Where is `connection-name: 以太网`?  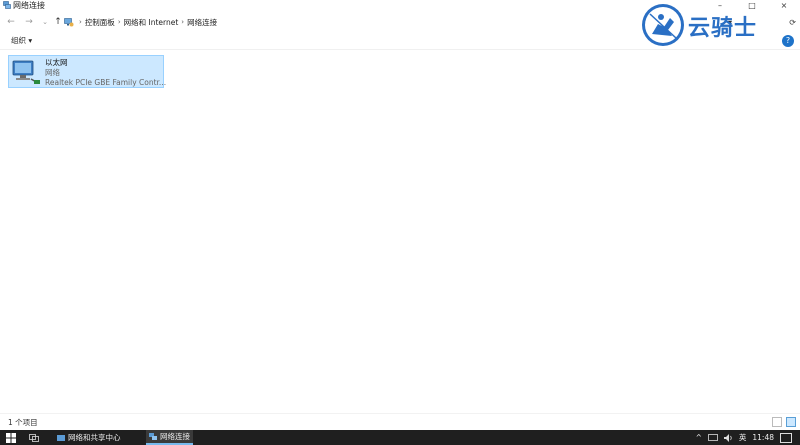
connection-name: 以太网 is located at coordinates (56, 62).